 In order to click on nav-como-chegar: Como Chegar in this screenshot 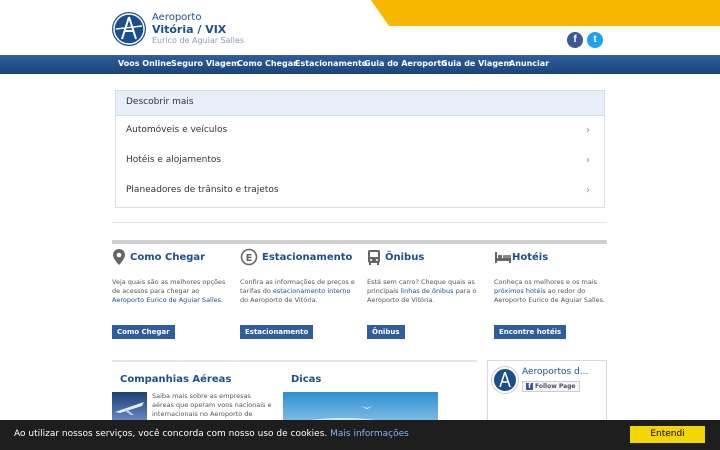, I will do `click(267, 63)`.